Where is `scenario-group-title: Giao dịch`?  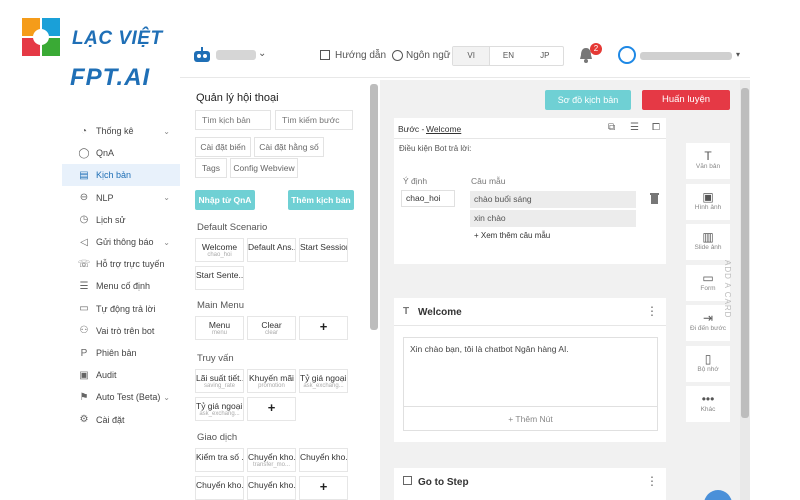
scenario-group-title: Giao dịch is located at coordinates (217, 437).